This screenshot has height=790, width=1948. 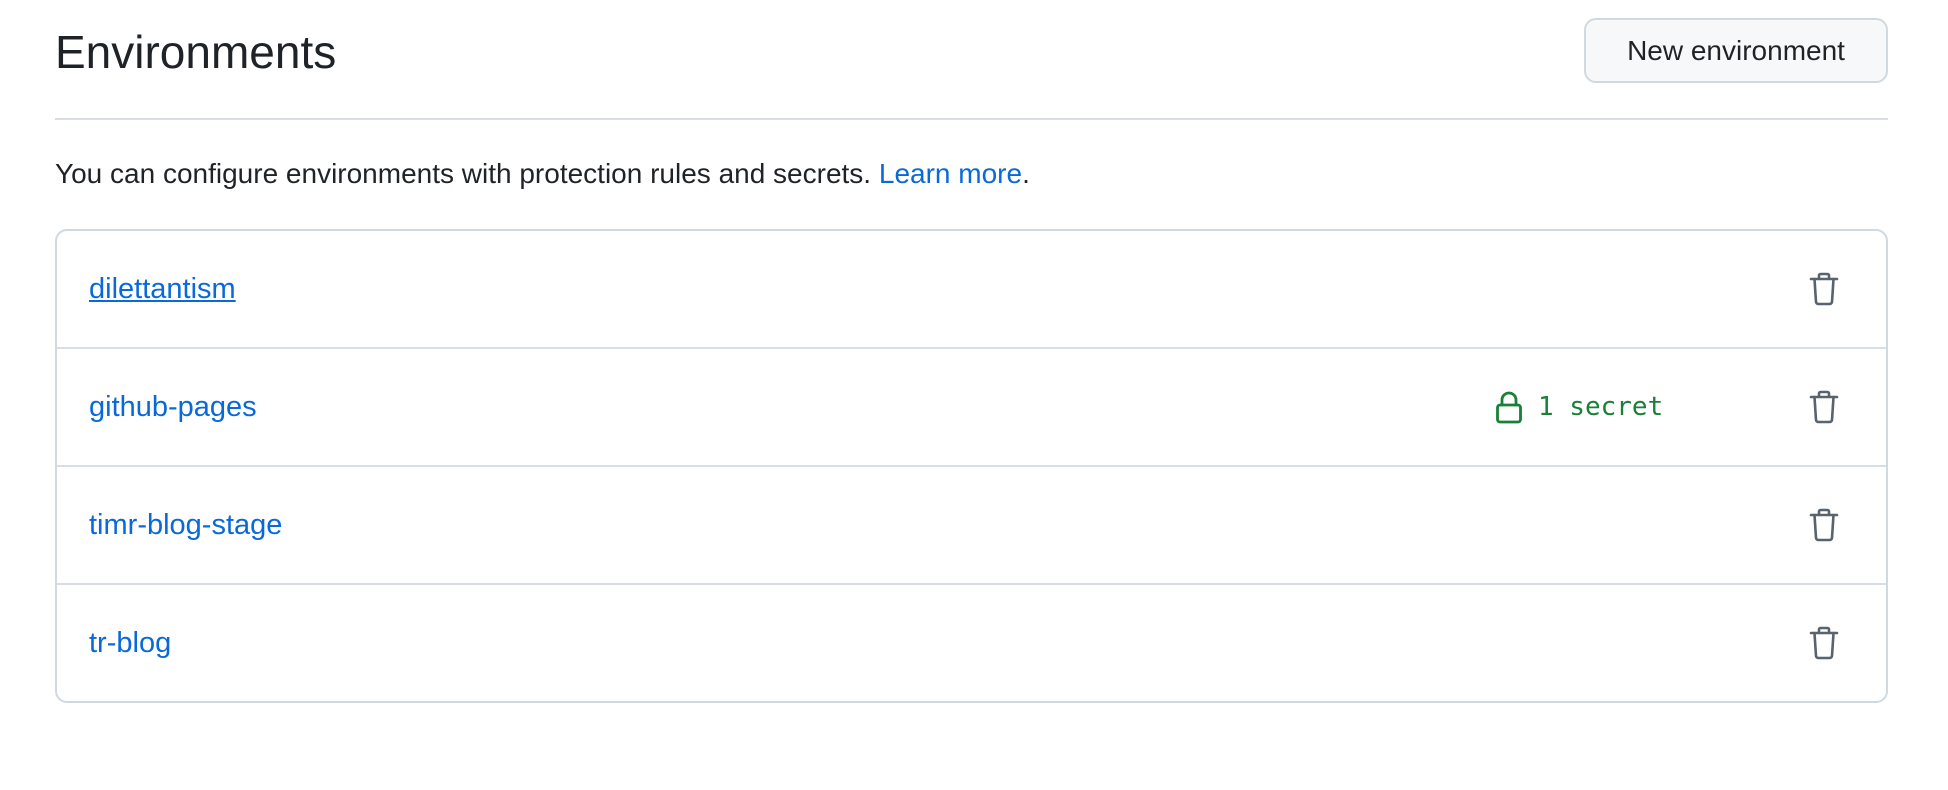 What do you see at coordinates (971, 290) in the screenshot?
I see `environment-row: dilettantism` at bounding box center [971, 290].